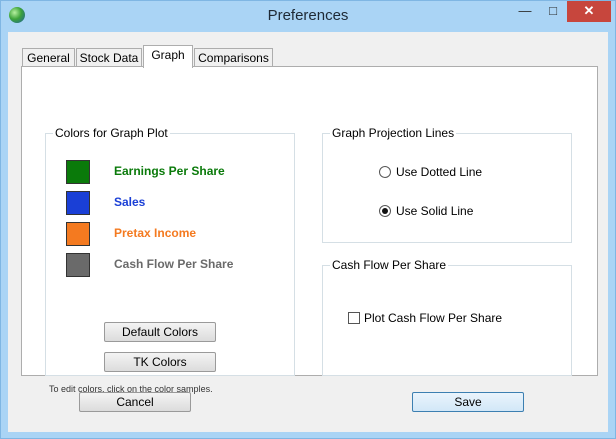 This screenshot has width=616, height=439. What do you see at coordinates (78, 172) in the screenshot?
I see `eps-color-swatch` at bounding box center [78, 172].